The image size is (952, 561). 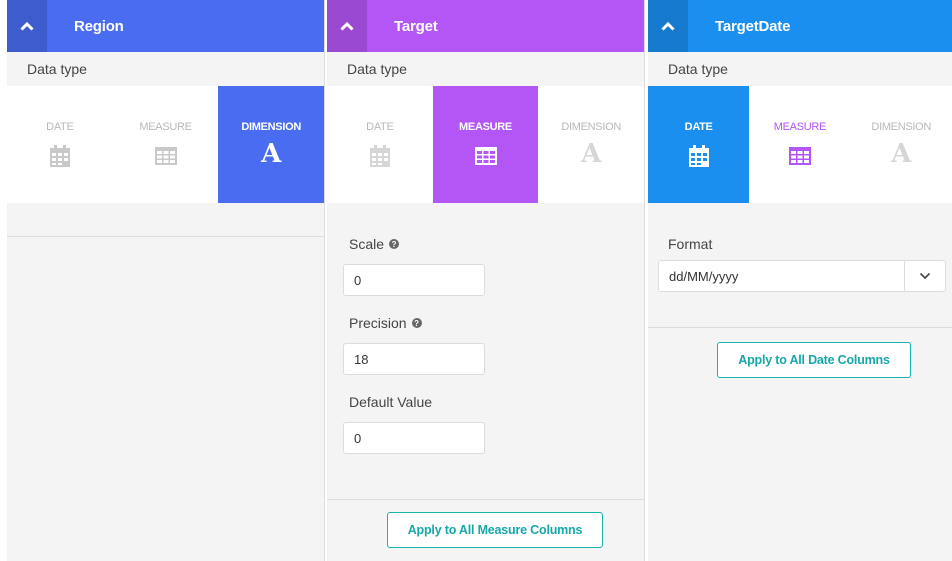 What do you see at coordinates (704, 276) in the screenshot?
I see `format-select-value: dd/MM/yyyy` at bounding box center [704, 276].